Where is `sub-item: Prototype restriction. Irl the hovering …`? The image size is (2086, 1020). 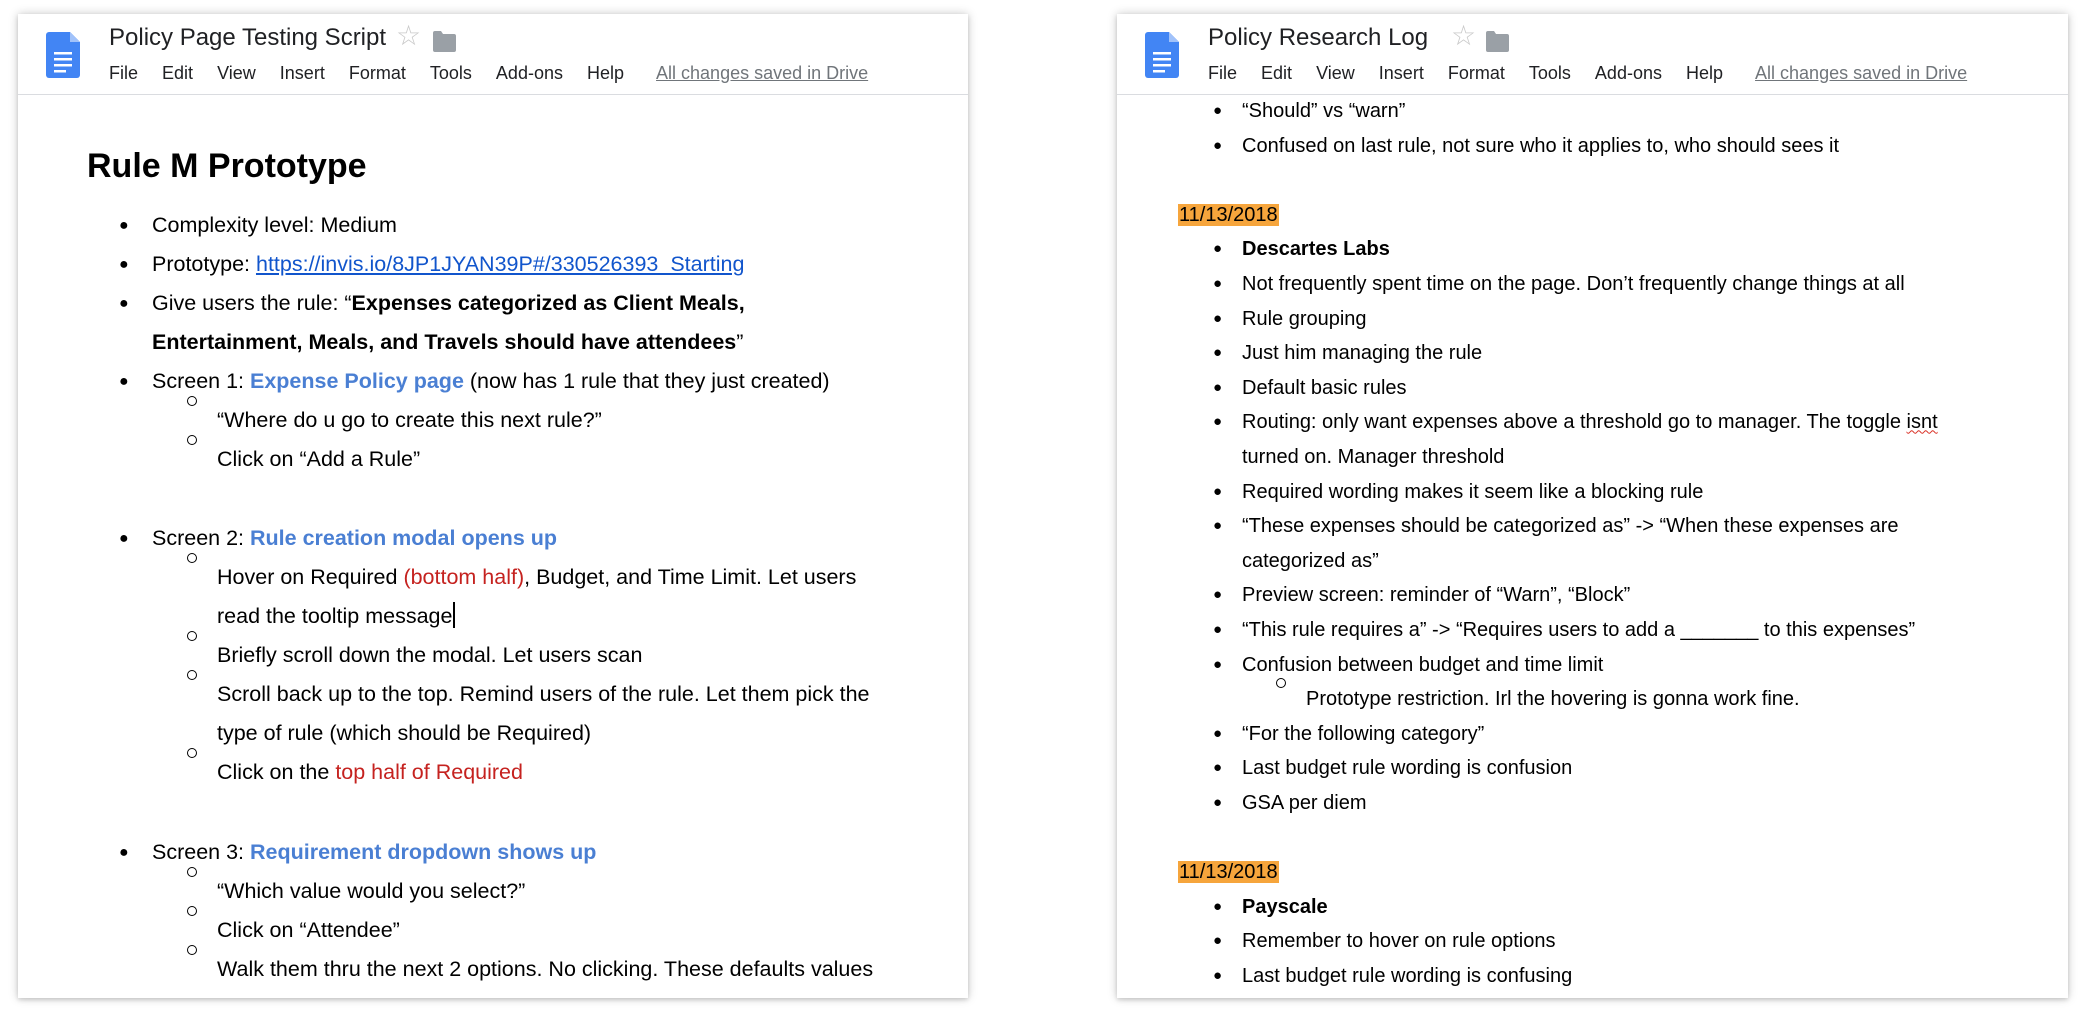 sub-item: Prototype restriction. Irl the hovering … is located at coordinates (1553, 699).